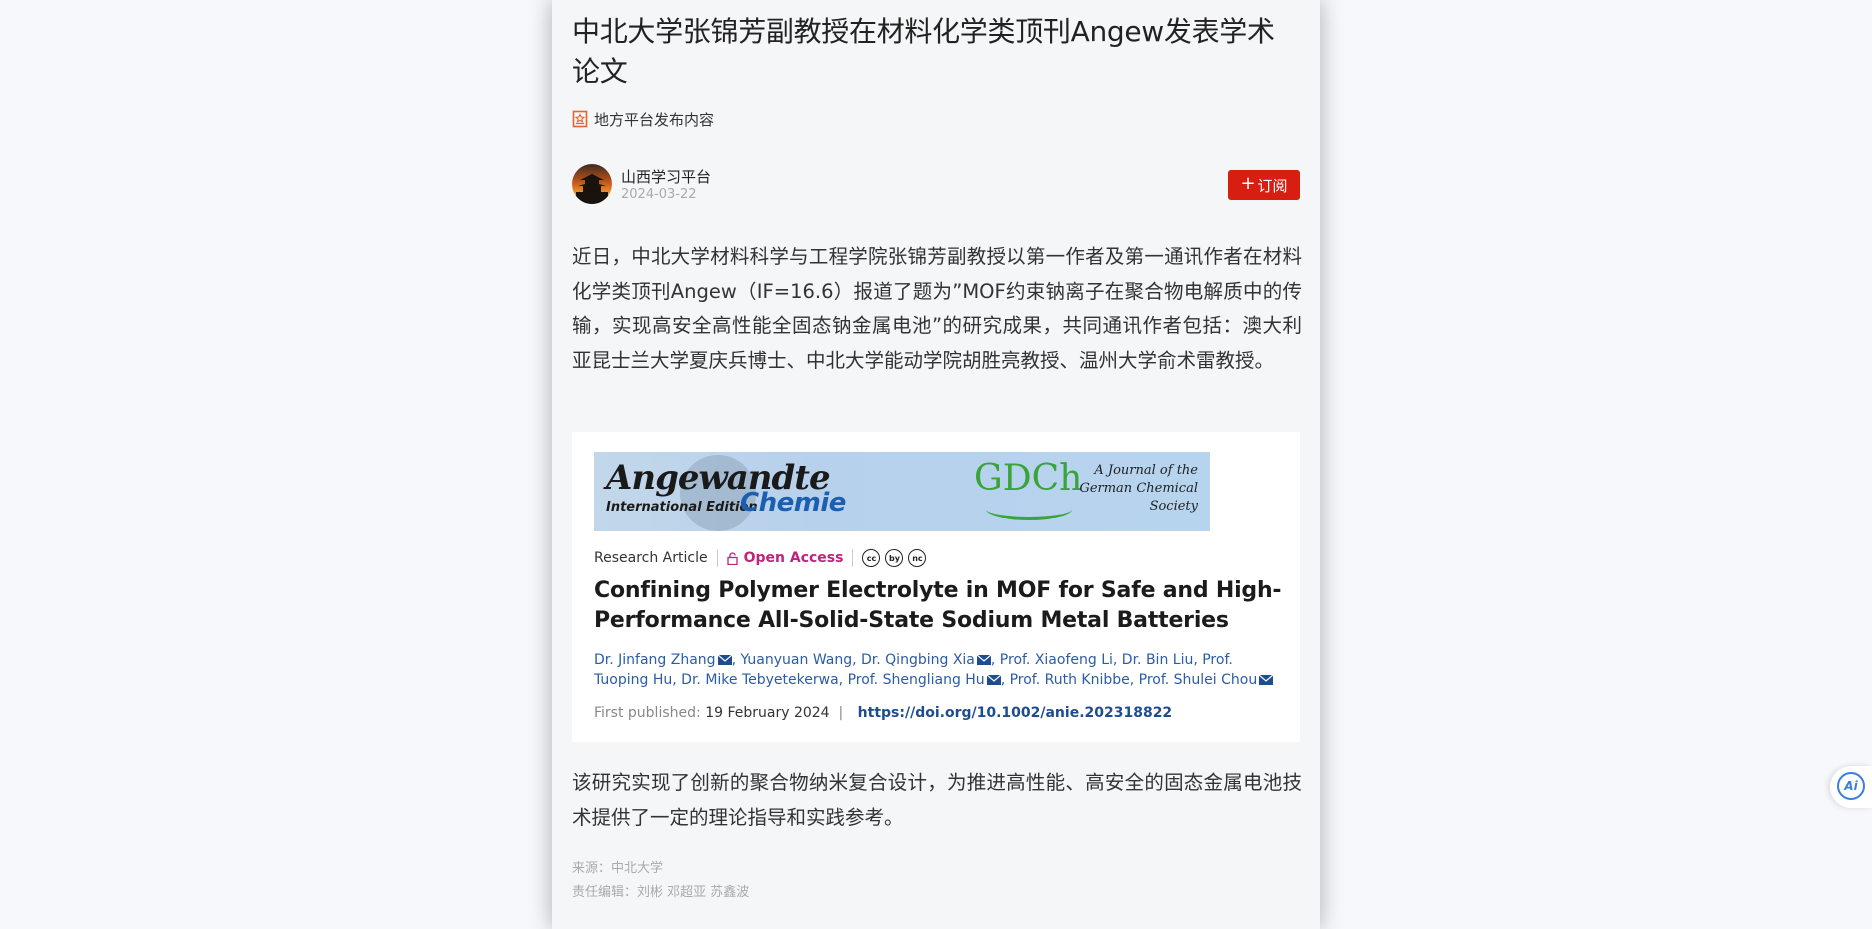  What do you see at coordinates (1158, 660) in the screenshot?
I see `author-link: Dr. Bin Liu` at bounding box center [1158, 660].